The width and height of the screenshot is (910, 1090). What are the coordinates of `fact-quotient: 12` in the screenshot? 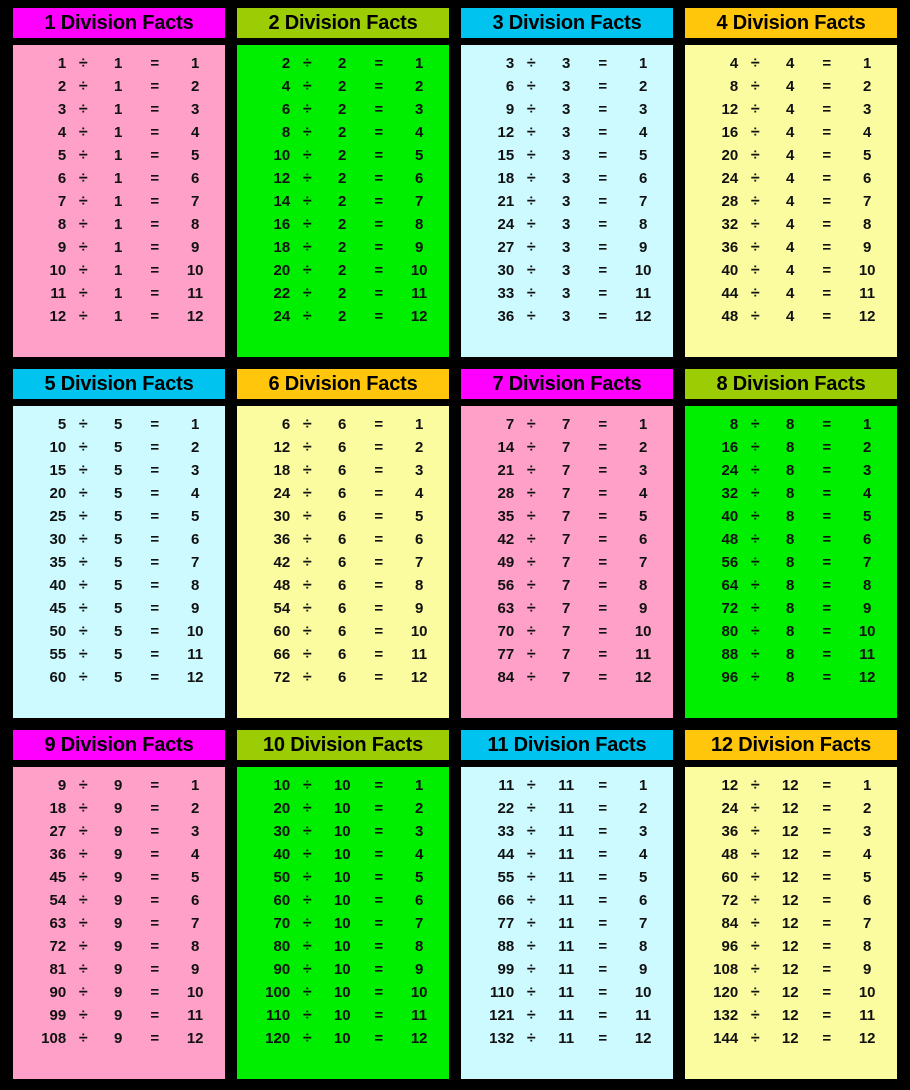 It's located at (643, 1038).